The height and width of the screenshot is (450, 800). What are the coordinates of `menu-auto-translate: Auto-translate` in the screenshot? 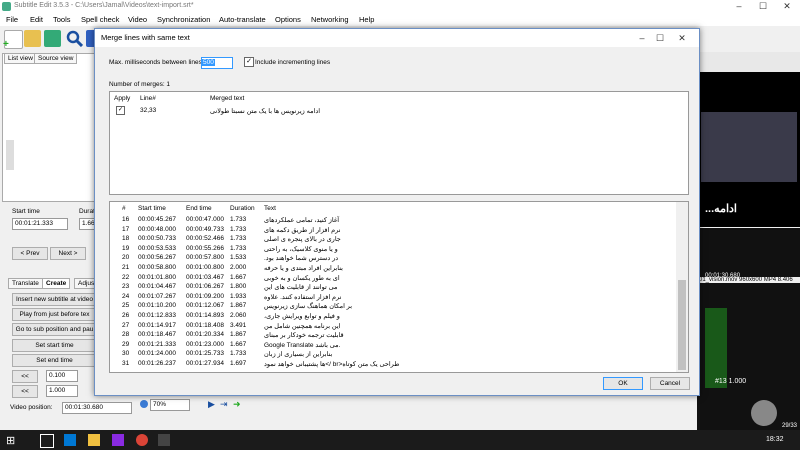 It's located at (242, 19).